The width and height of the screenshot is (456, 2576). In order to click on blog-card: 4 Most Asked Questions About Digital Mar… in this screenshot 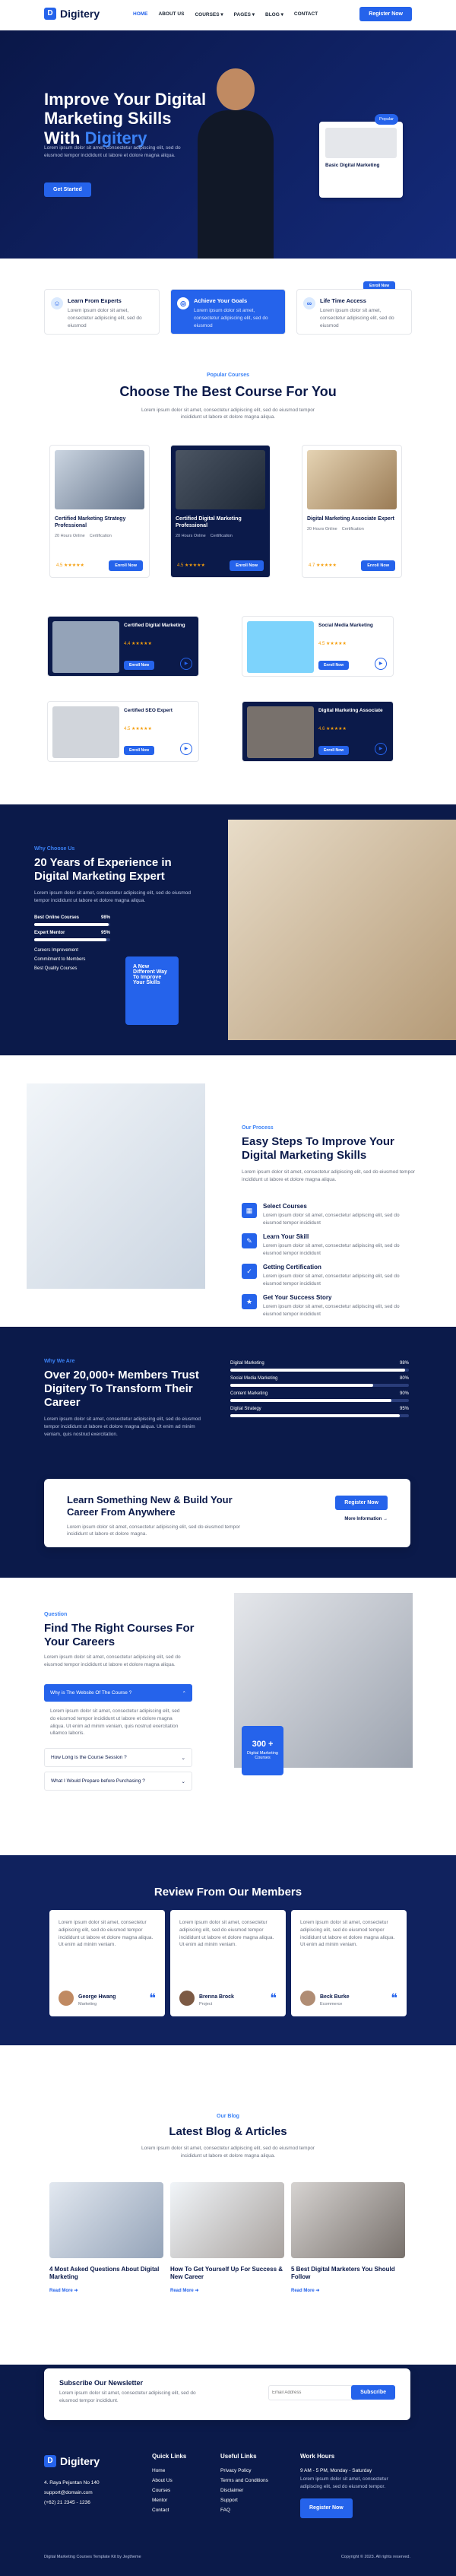, I will do `click(106, 2238)`.